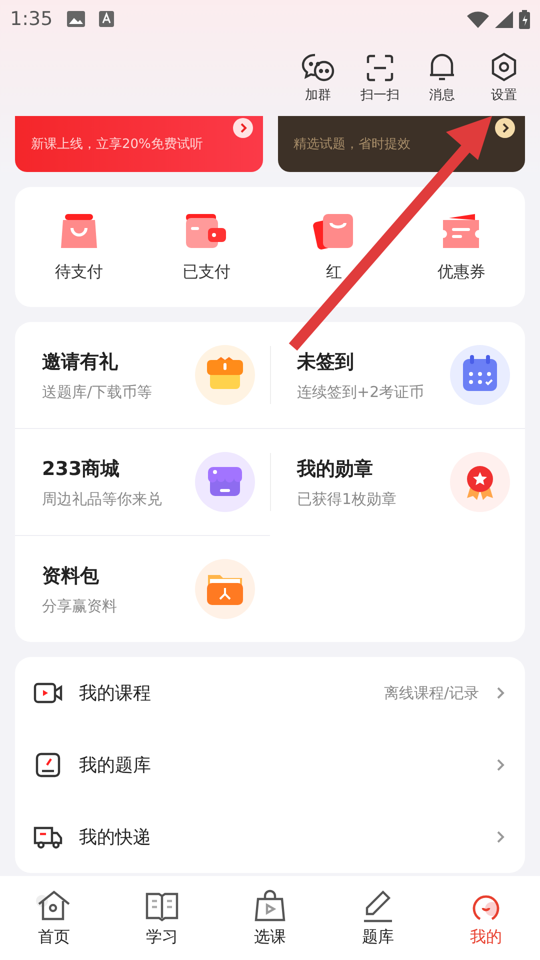 The width and height of the screenshot is (540, 960). I want to click on shop-icon, so click(225, 482).